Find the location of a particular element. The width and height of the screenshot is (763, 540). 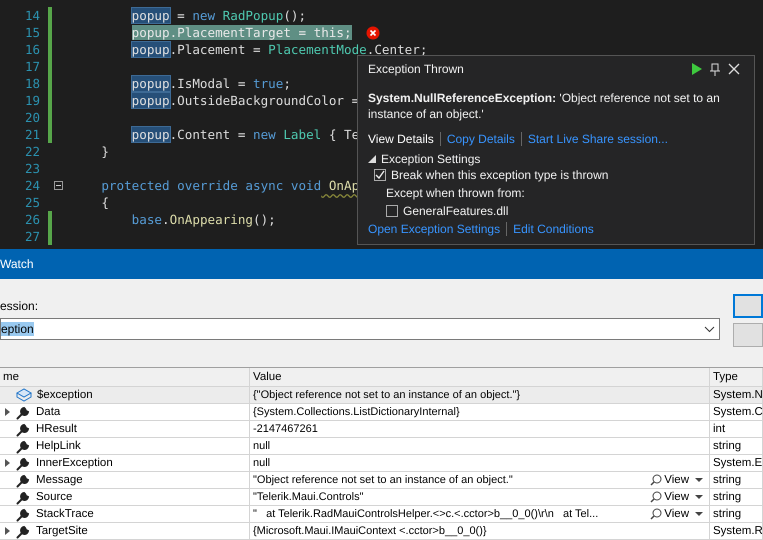

watch-row: $exception {"Object reference not set to an instance of an object."} System.N is located at coordinates (381, 395).